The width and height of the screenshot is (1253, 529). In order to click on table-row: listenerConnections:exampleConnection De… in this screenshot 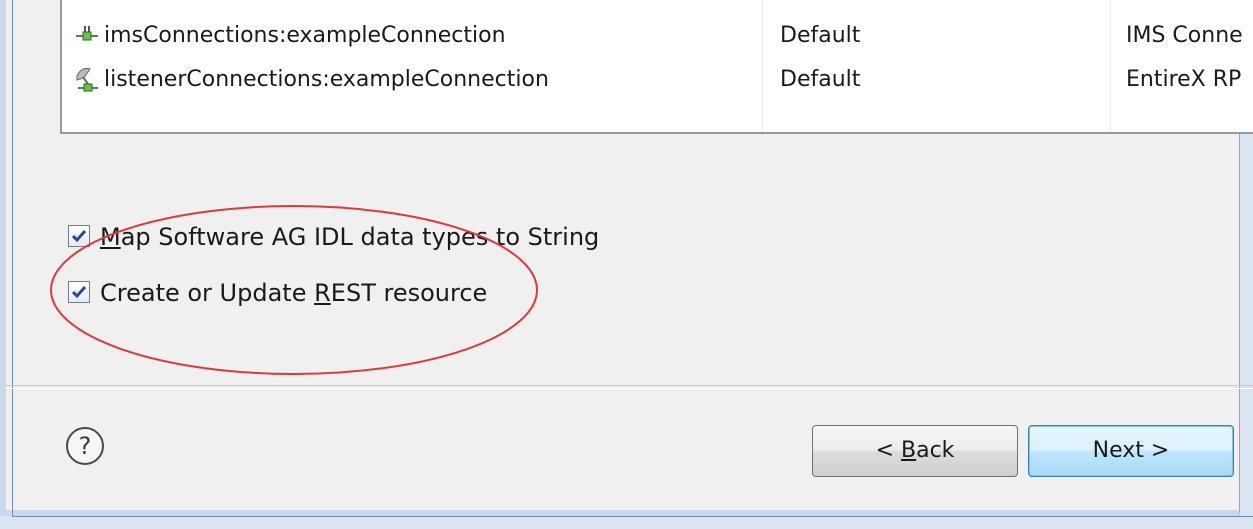, I will do `click(657, 80)`.